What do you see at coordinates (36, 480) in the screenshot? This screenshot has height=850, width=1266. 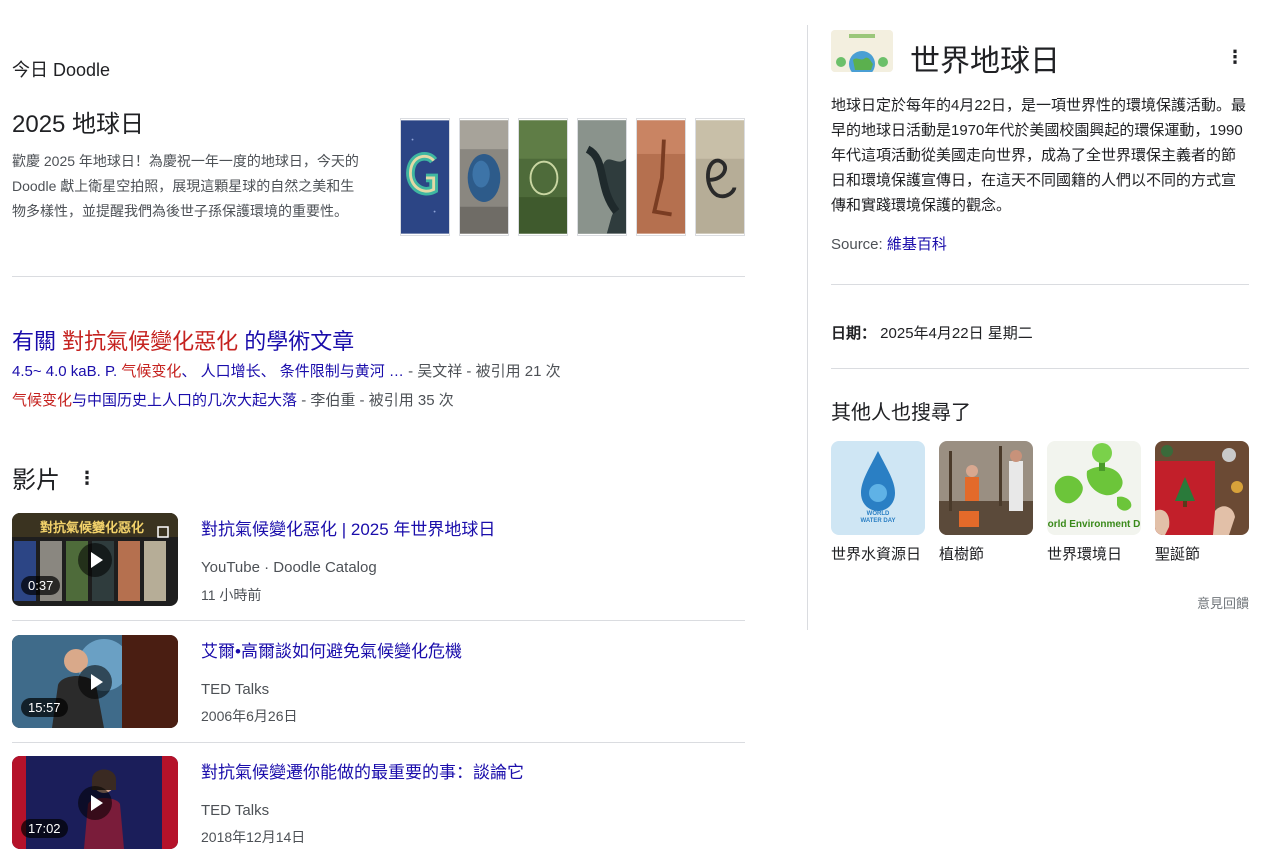 I see `videos-heading: 影片` at bounding box center [36, 480].